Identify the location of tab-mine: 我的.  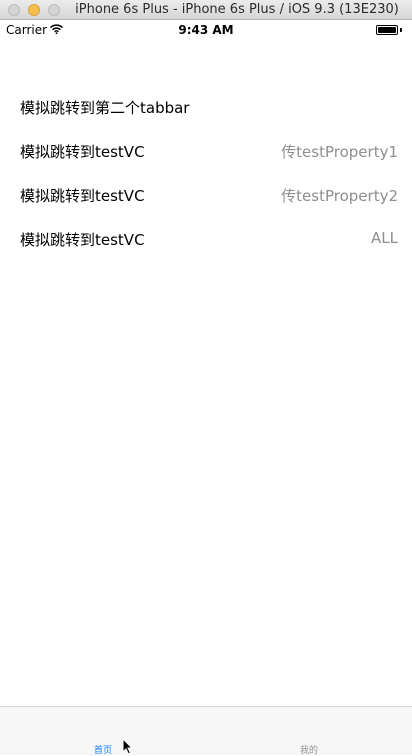
(309, 731).